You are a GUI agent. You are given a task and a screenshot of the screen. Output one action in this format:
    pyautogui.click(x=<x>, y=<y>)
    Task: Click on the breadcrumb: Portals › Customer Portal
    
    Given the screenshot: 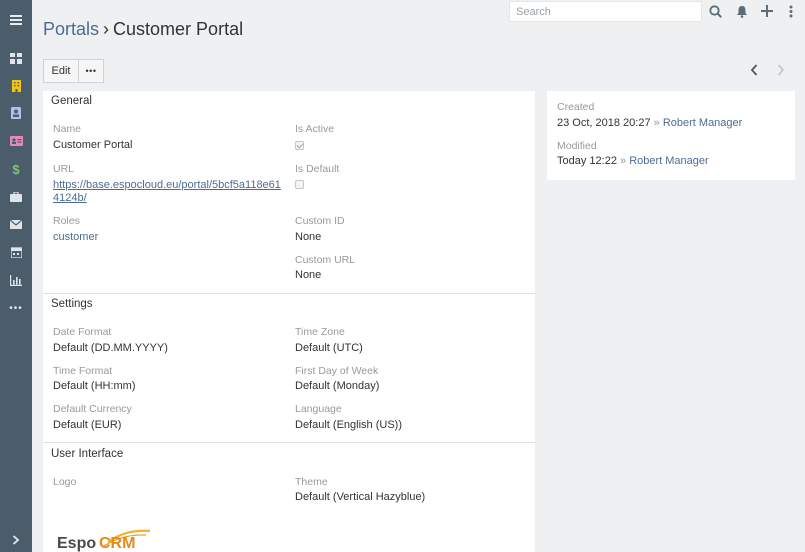 What is the action you would take?
    pyautogui.click(x=143, y=29)
    